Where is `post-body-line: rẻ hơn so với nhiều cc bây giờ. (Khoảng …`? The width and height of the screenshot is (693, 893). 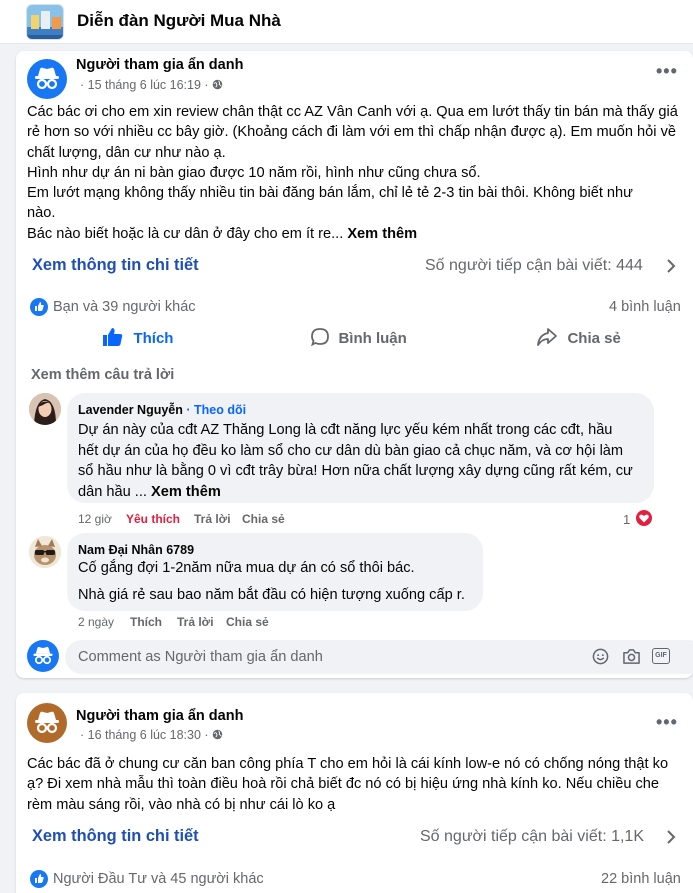
post-body-line: rẻ hơn so với nhiều cc bây giờ. (Khoảng … is located at coordinates (351, 132).